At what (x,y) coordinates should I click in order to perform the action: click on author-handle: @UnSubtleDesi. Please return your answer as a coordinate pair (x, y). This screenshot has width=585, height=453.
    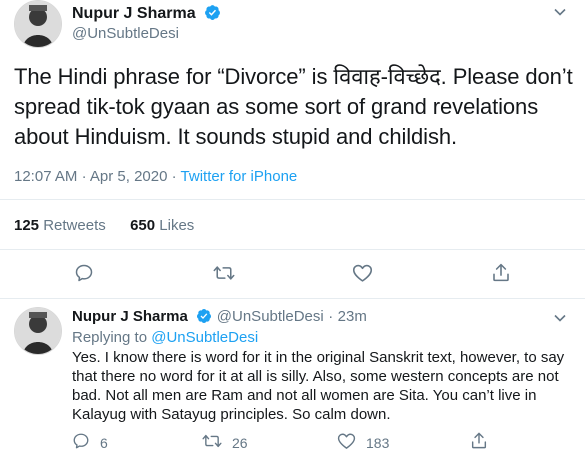
    Looking at the image, I should click on (125, 33).